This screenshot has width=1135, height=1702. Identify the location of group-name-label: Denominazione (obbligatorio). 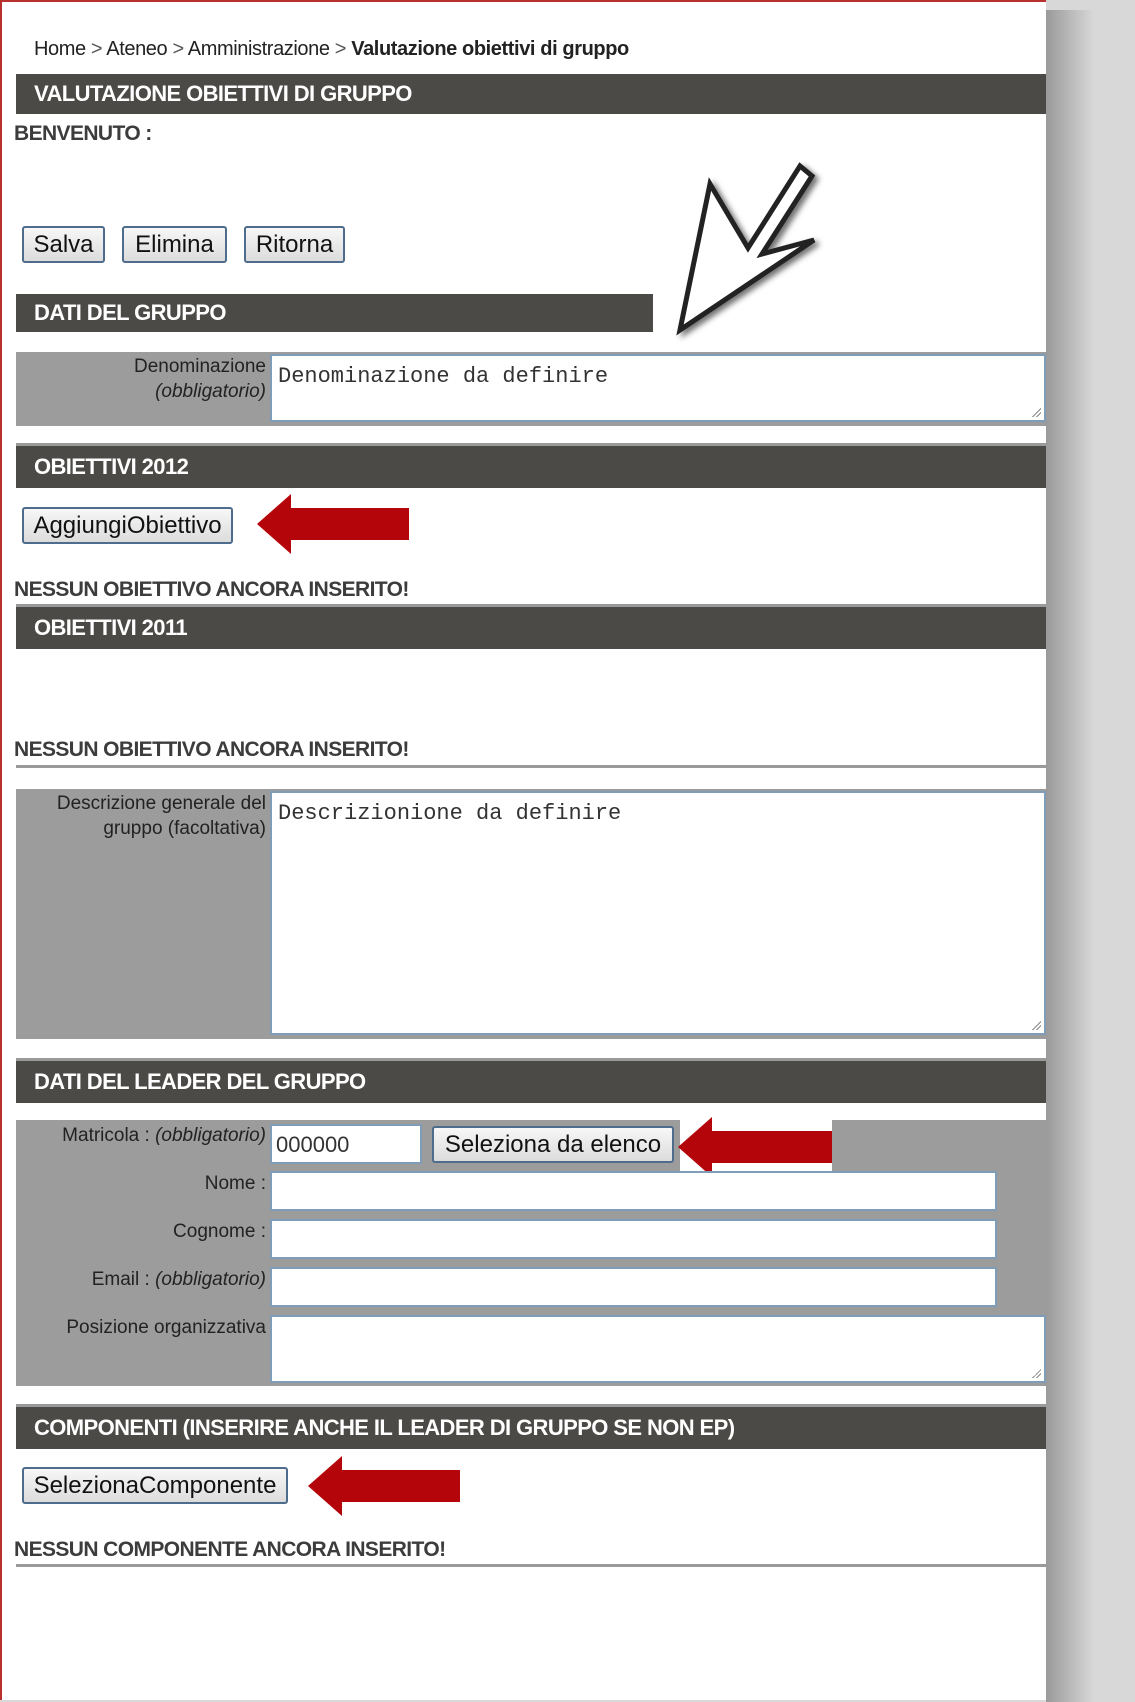
(141, 379).